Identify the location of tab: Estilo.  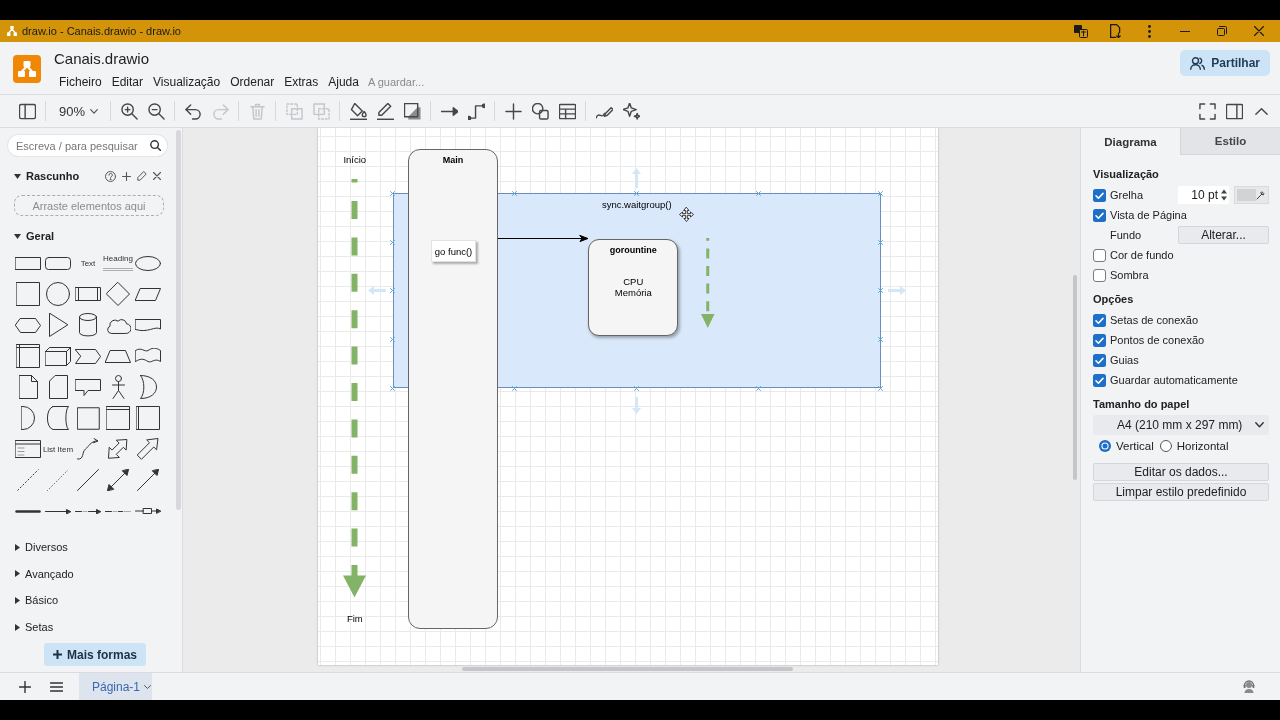
(1230, 141).